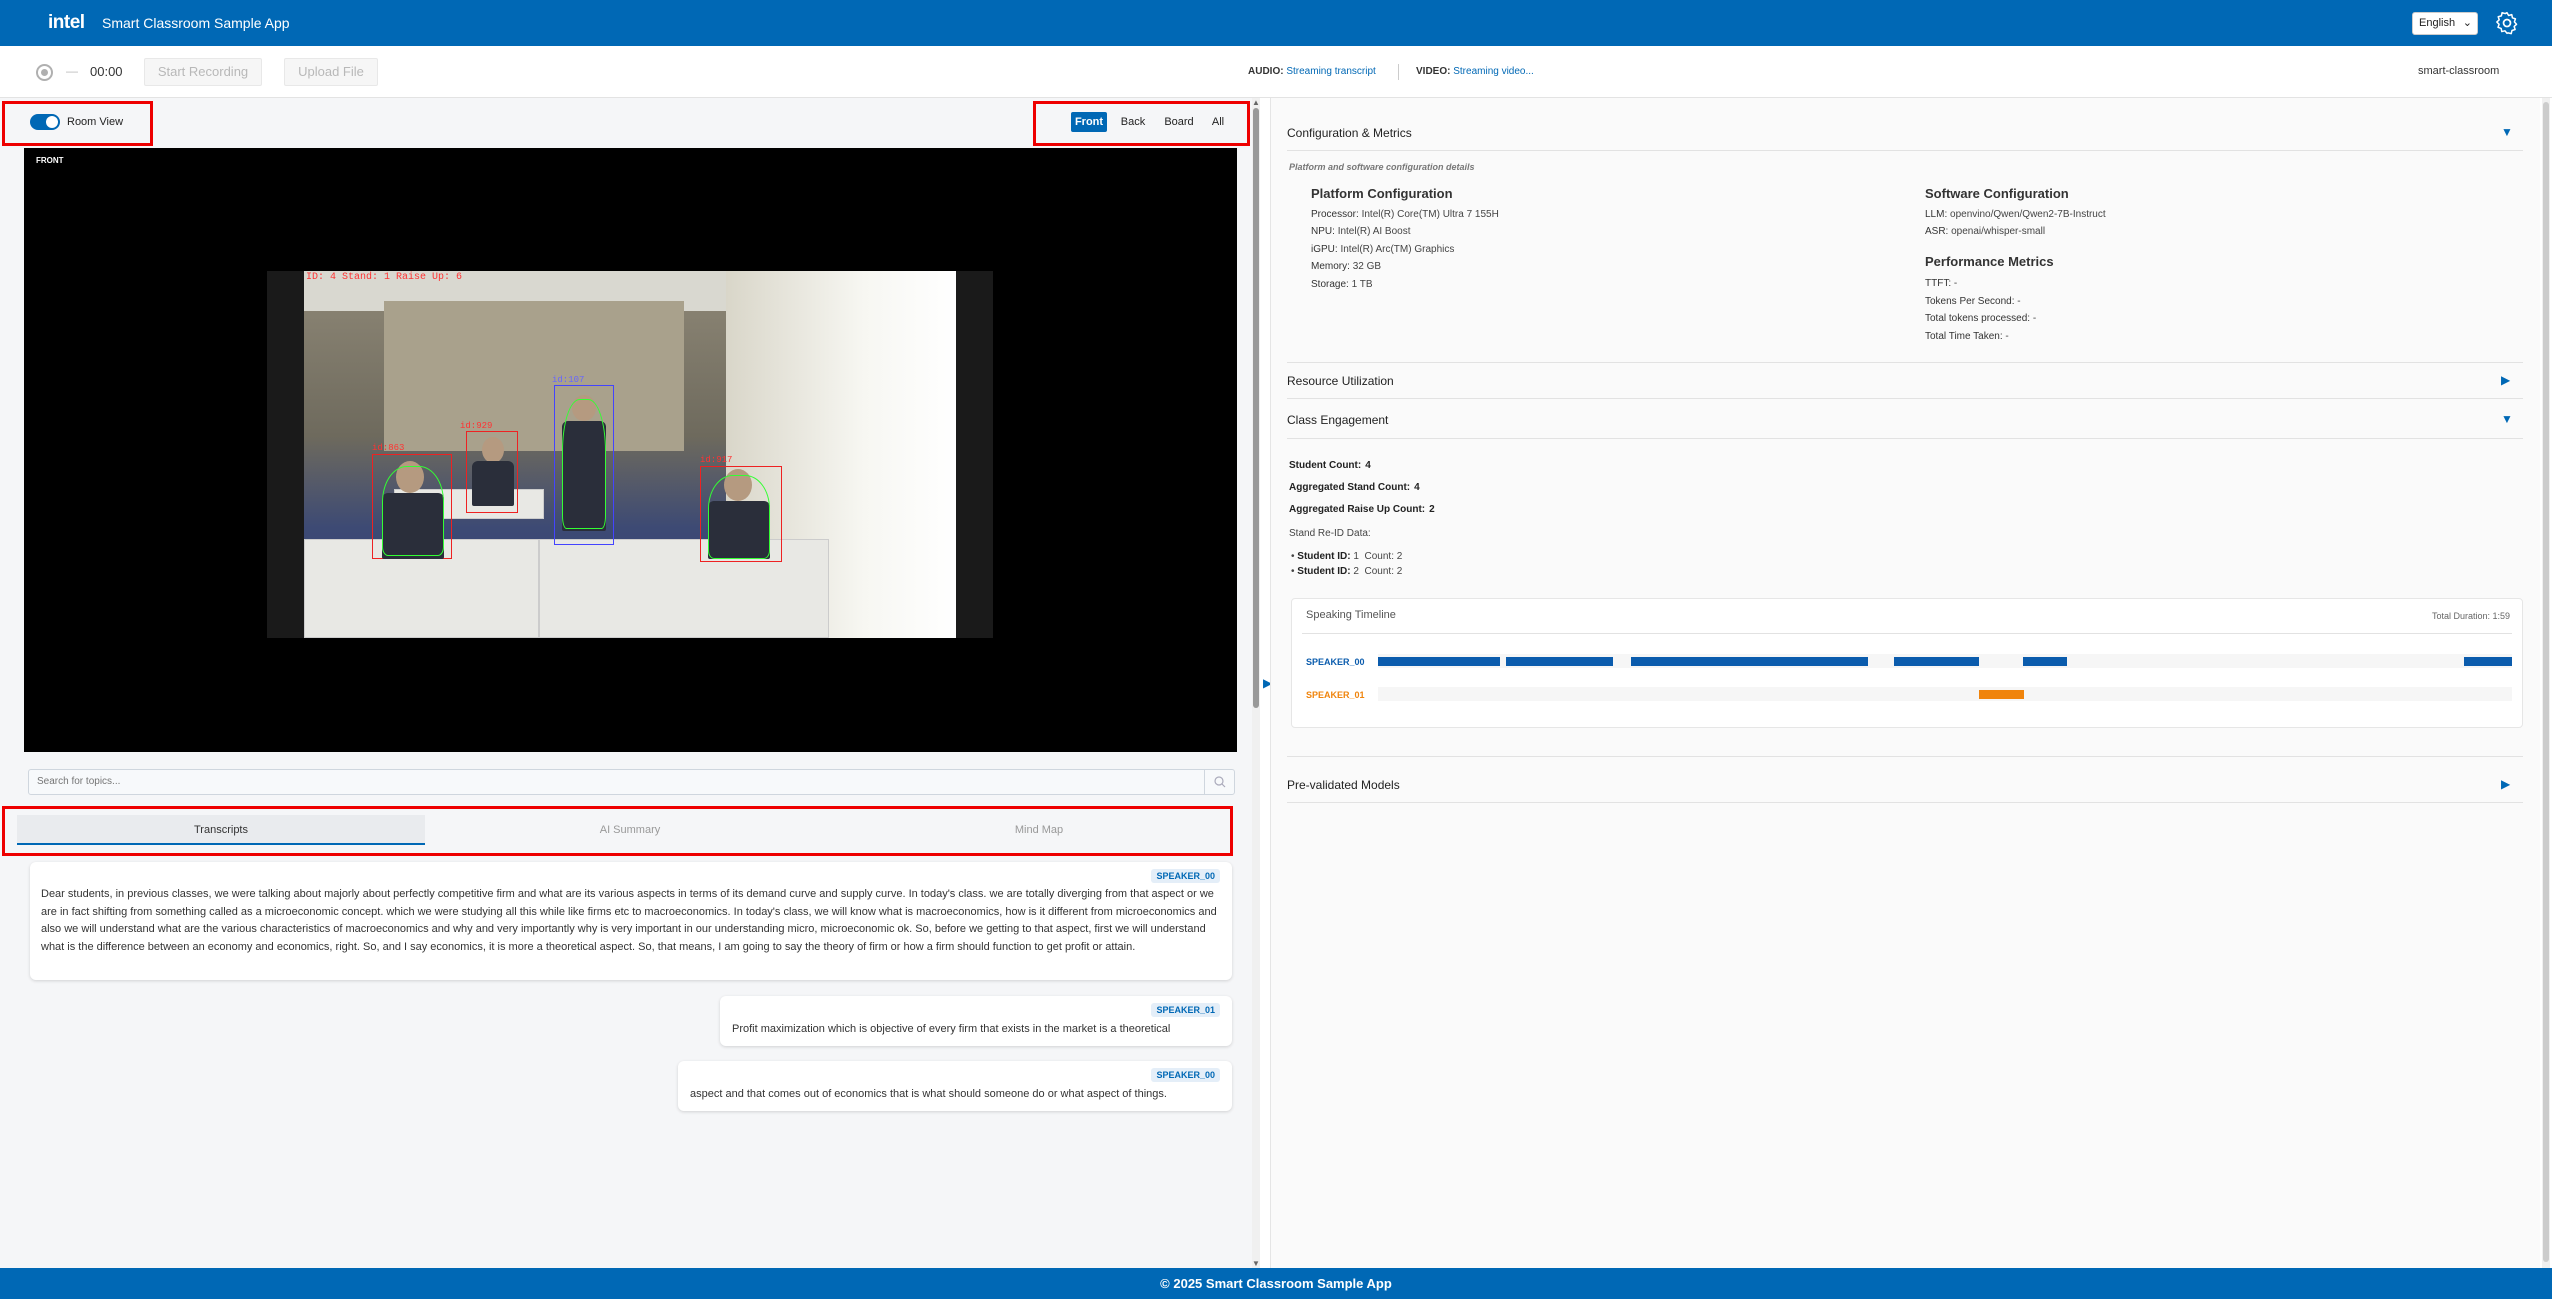  Describe the element at coordinates (1331, 71) in the screenshot. I see `audio-status-value: Streaming transcript` at that location.